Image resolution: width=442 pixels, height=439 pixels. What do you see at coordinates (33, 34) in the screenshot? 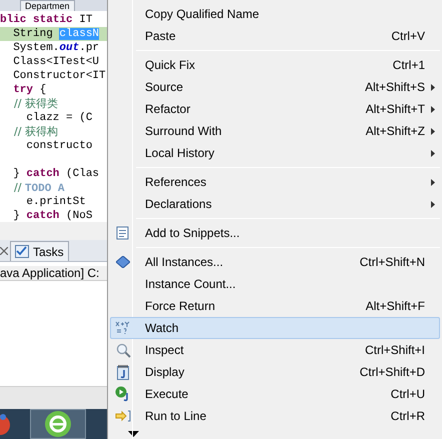
I see `code-text: String` at bounding box center [33, 34].